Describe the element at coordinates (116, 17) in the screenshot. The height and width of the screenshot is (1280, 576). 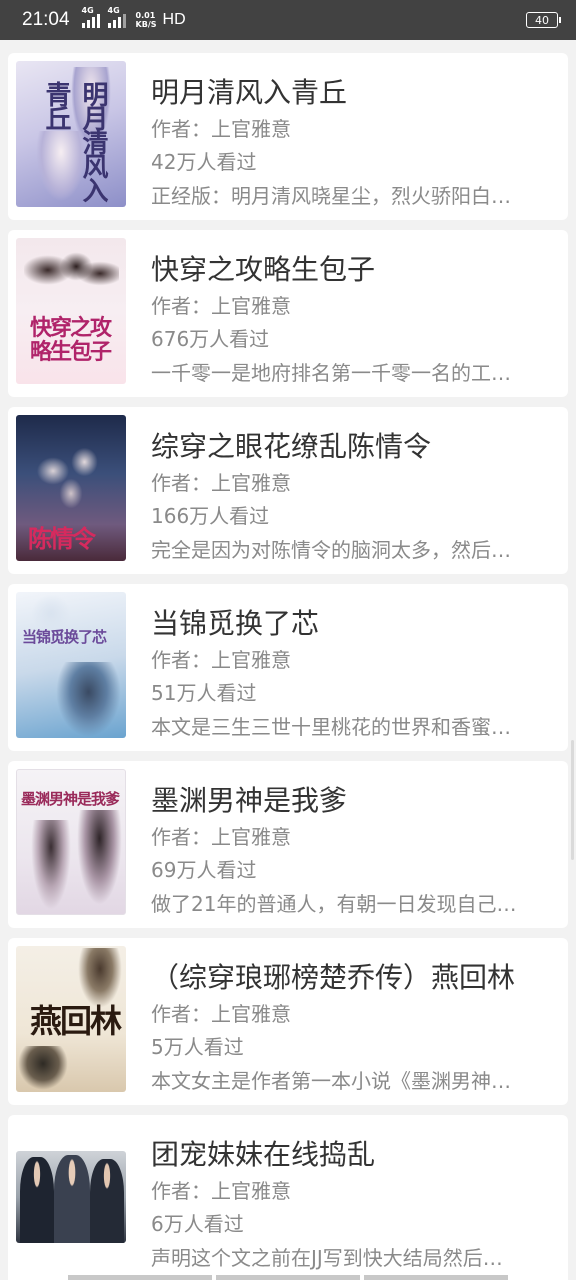
I see `signal-2-icon: 4G` at that location.